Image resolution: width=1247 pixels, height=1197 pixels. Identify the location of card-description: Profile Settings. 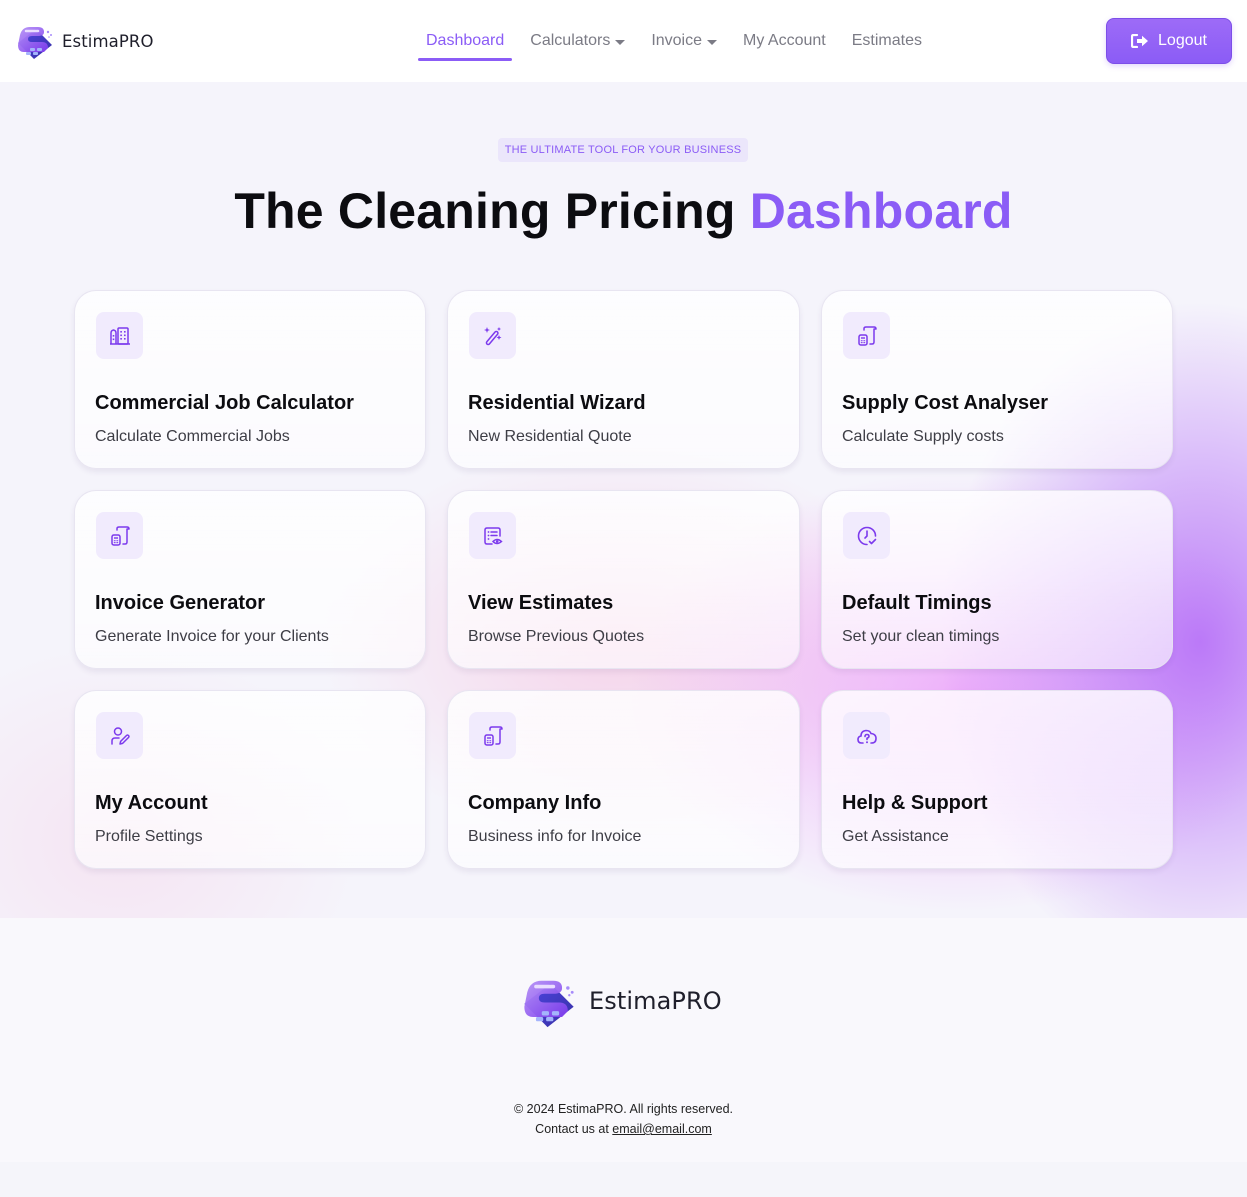
(149, 836).